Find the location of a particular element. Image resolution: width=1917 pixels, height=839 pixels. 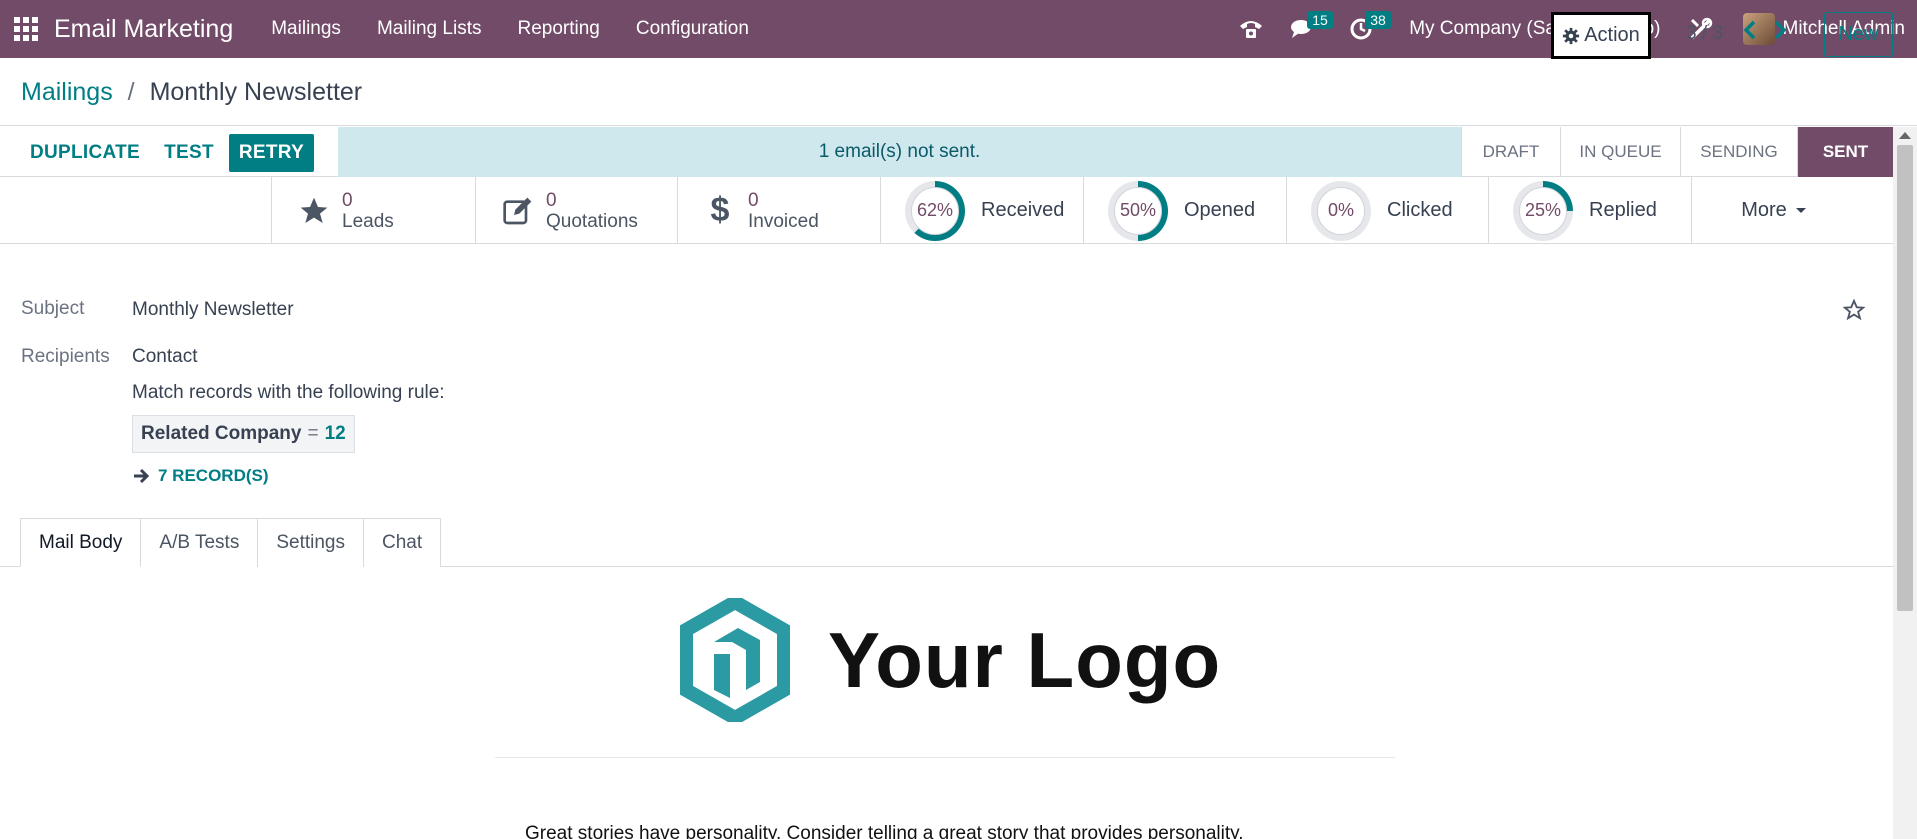

clicked-label: Clicked is located at coordinates (1420, 210).